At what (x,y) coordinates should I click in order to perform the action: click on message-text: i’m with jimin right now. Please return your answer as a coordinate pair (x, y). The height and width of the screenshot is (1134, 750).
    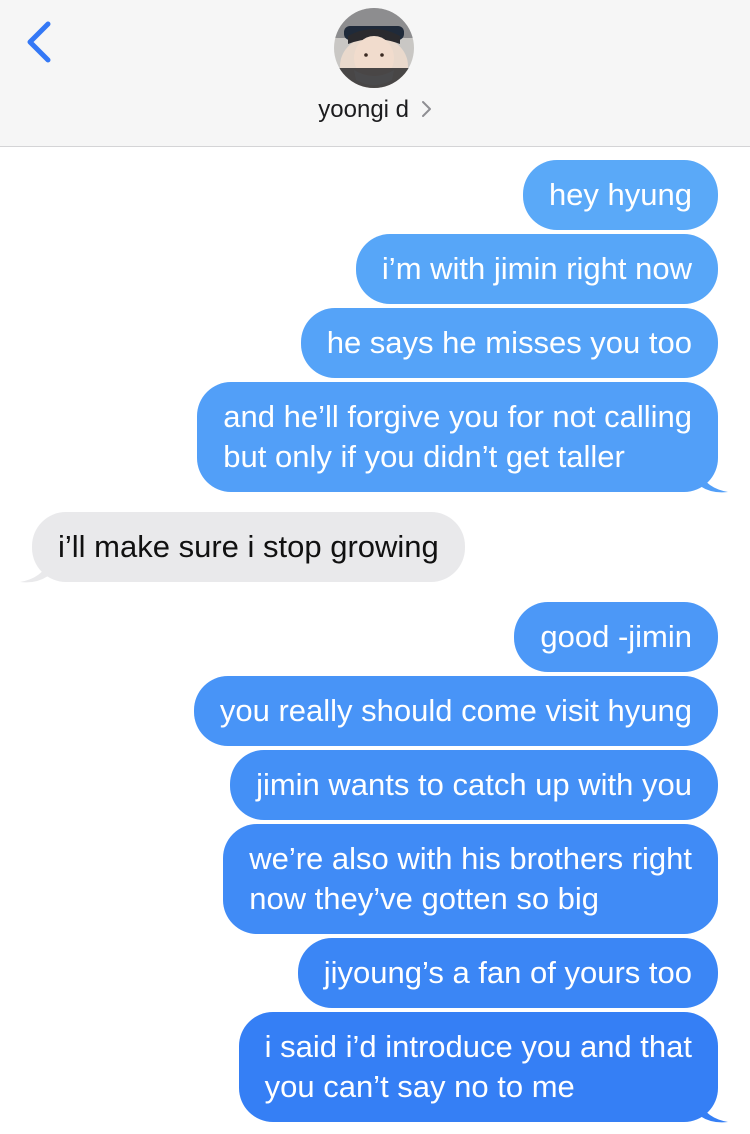
    Looking at the image, I should click on (536, 268).